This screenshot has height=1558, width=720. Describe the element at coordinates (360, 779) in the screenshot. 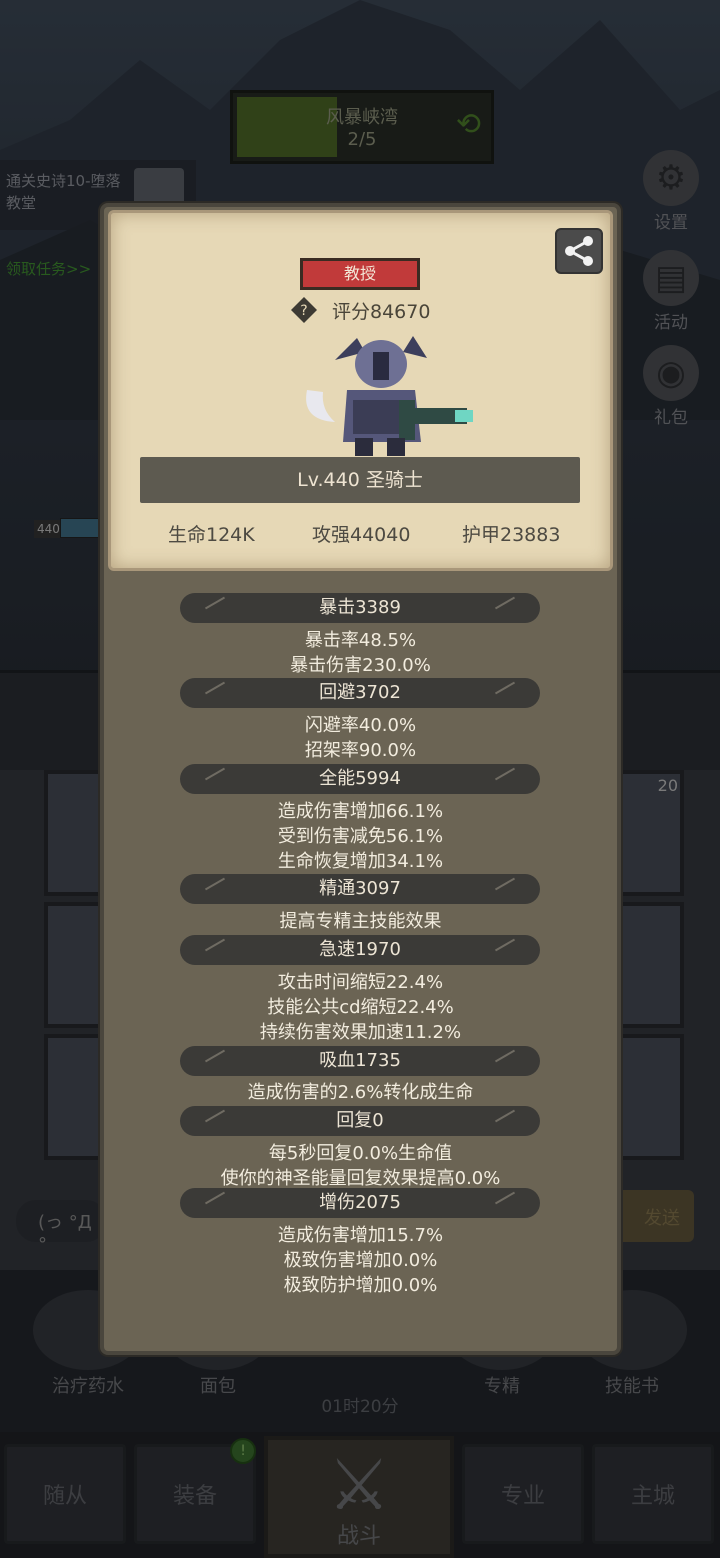

I see `stat-header-versatility: 全能5994` at that location.